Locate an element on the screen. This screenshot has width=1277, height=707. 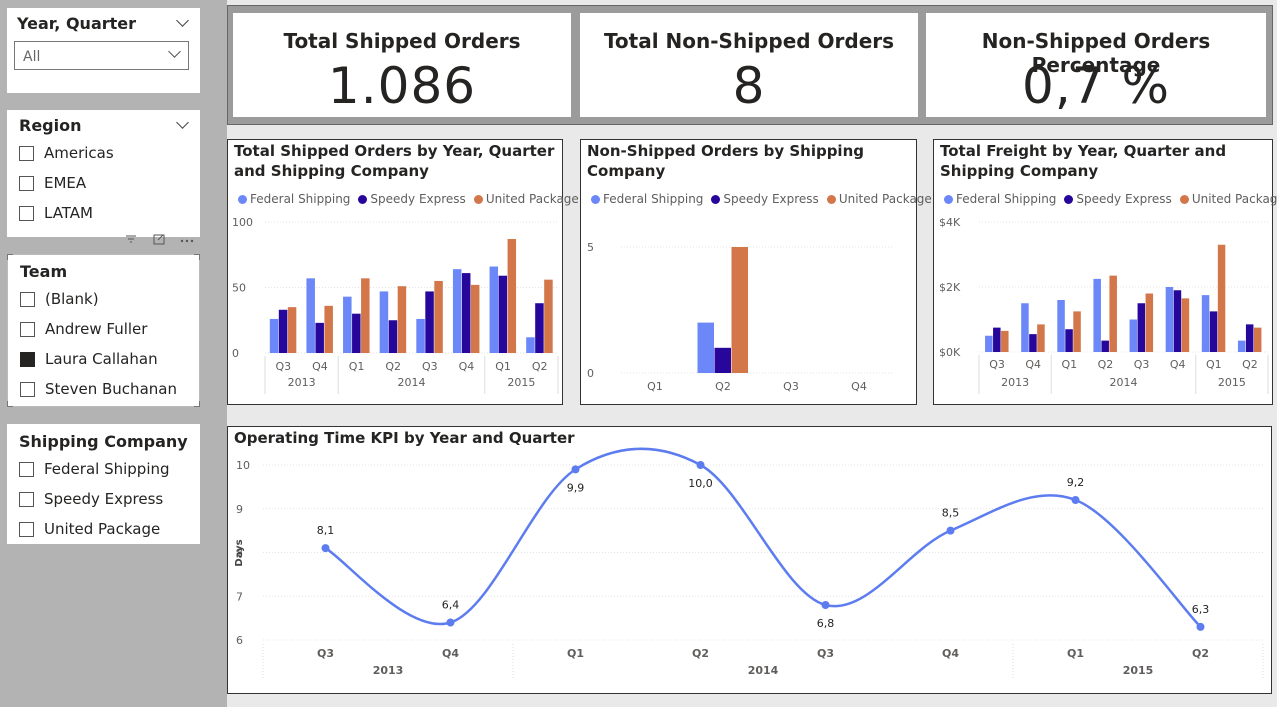
card-total-non-shipped-orders: Total Non-Shipped Orders 8 is located at coordinates (749, 65).